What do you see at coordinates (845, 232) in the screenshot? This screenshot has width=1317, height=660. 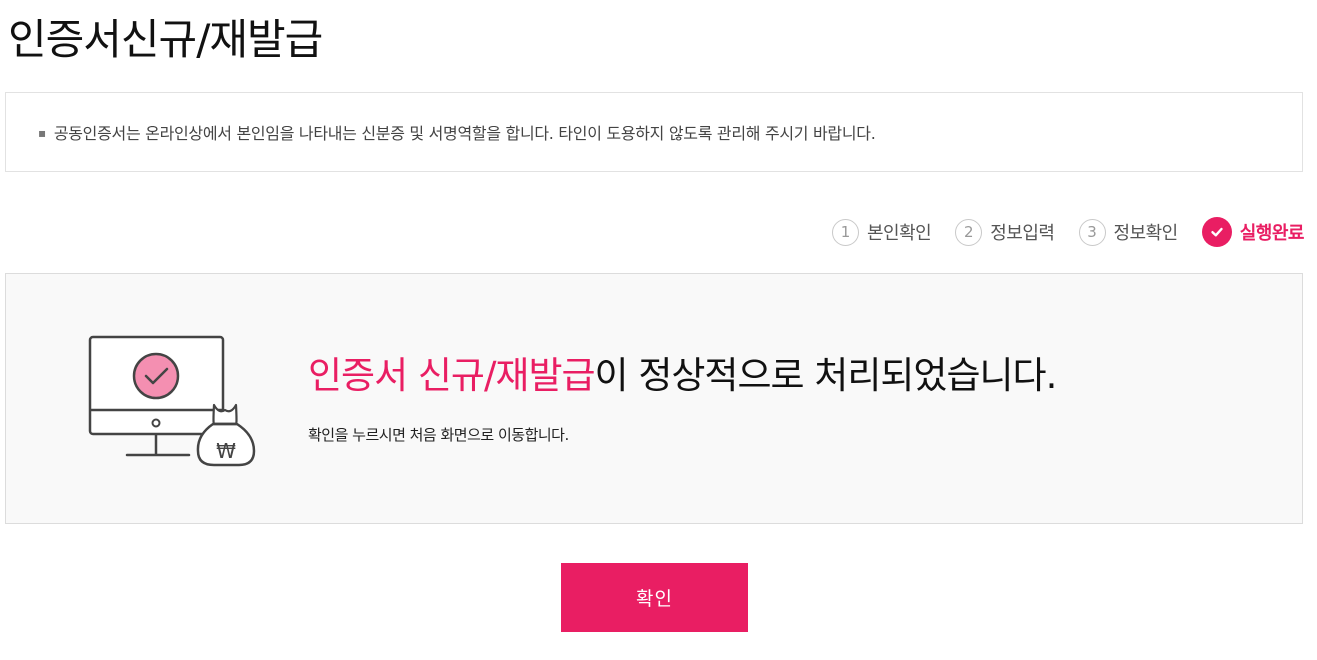 I see `step-number: 1` at bounding box center [845, 232].